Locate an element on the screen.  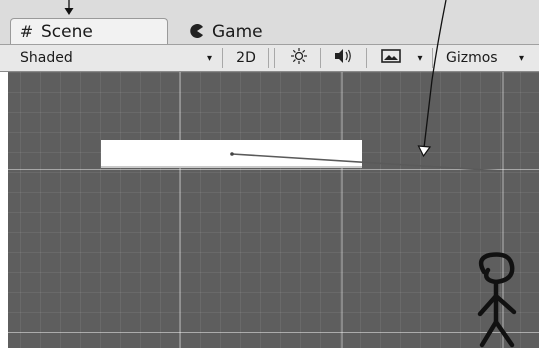
stick-figure-sprite is located at coordinates (497, 300).